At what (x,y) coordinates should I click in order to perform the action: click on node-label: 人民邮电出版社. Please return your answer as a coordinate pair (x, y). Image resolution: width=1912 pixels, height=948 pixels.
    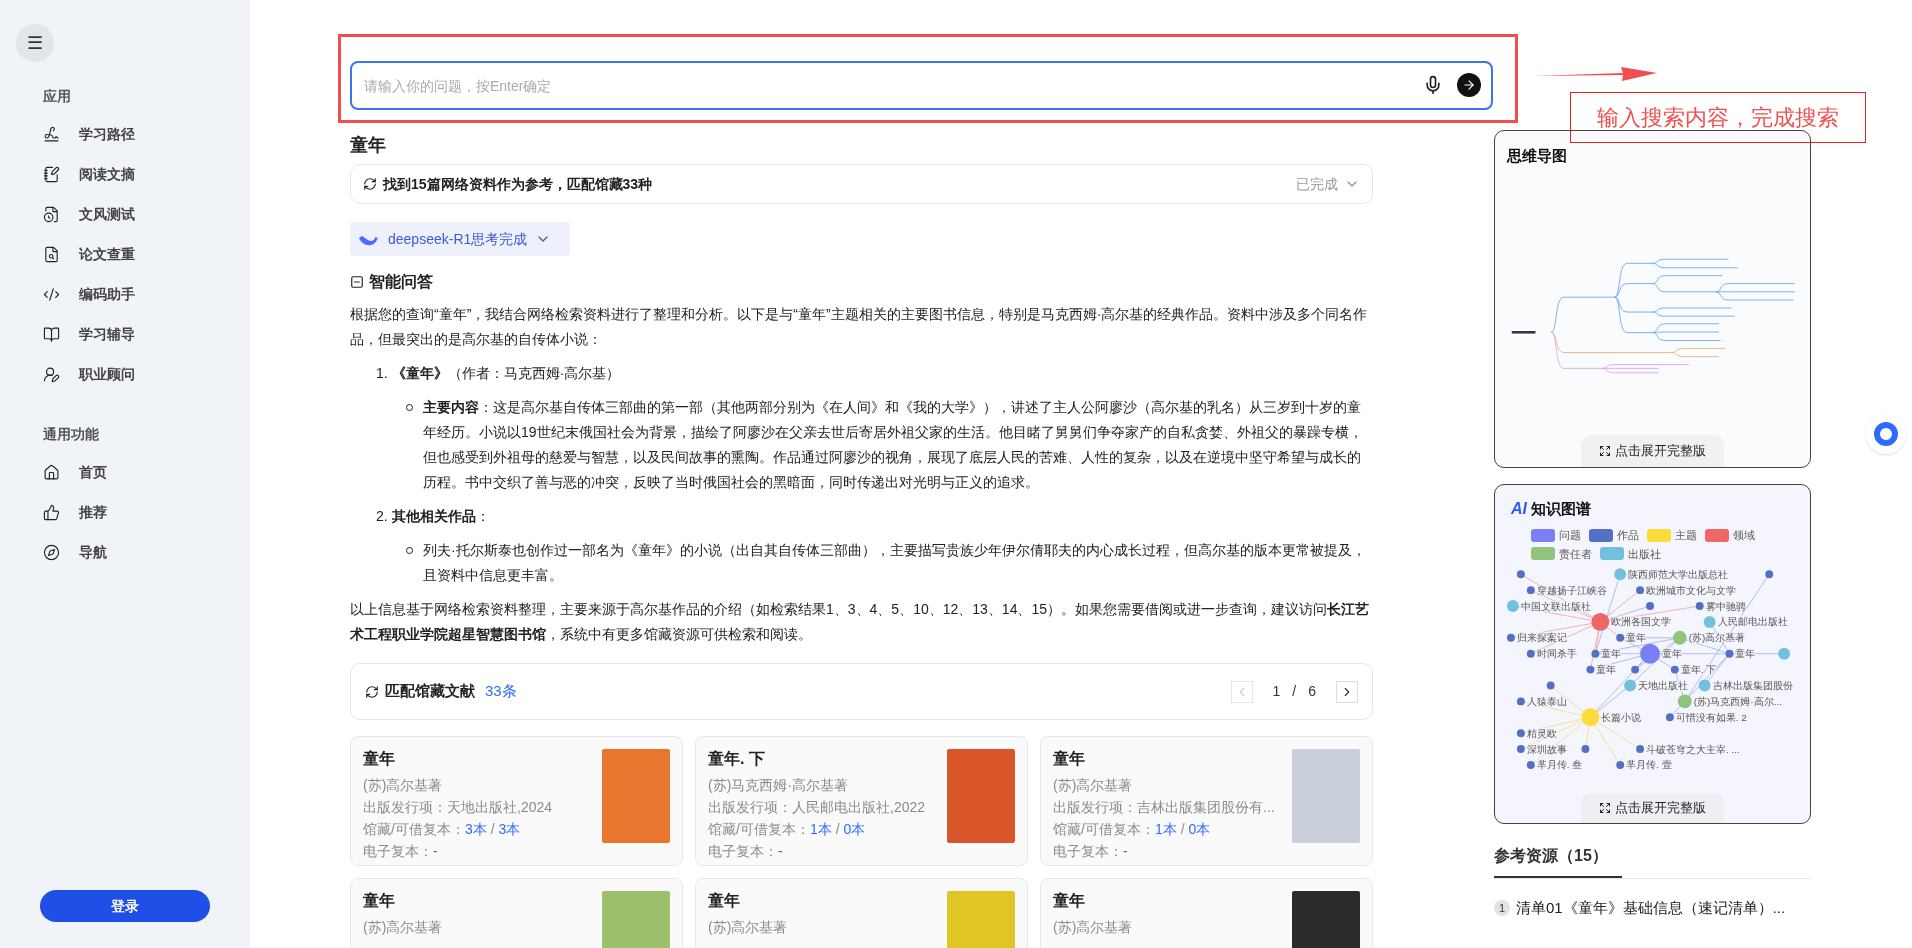
    Looking at the image, I should click on (1752, 622).